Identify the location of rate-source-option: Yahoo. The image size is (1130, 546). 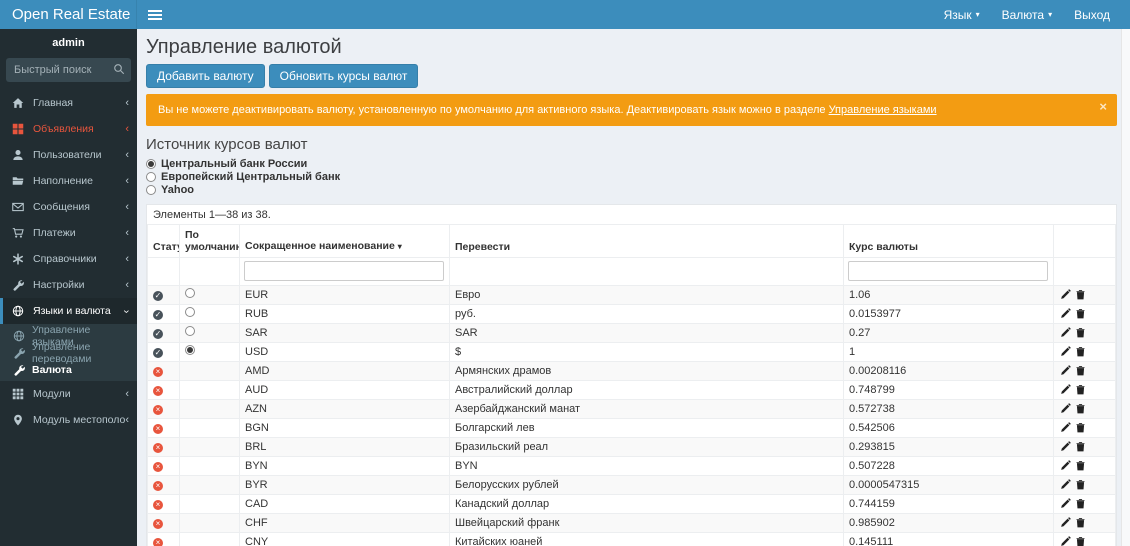
(631, 190).